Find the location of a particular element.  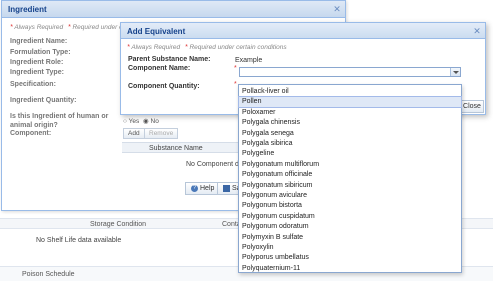

ingredient-type-label: Ingredient Type: is located at coordinates (37, 72).